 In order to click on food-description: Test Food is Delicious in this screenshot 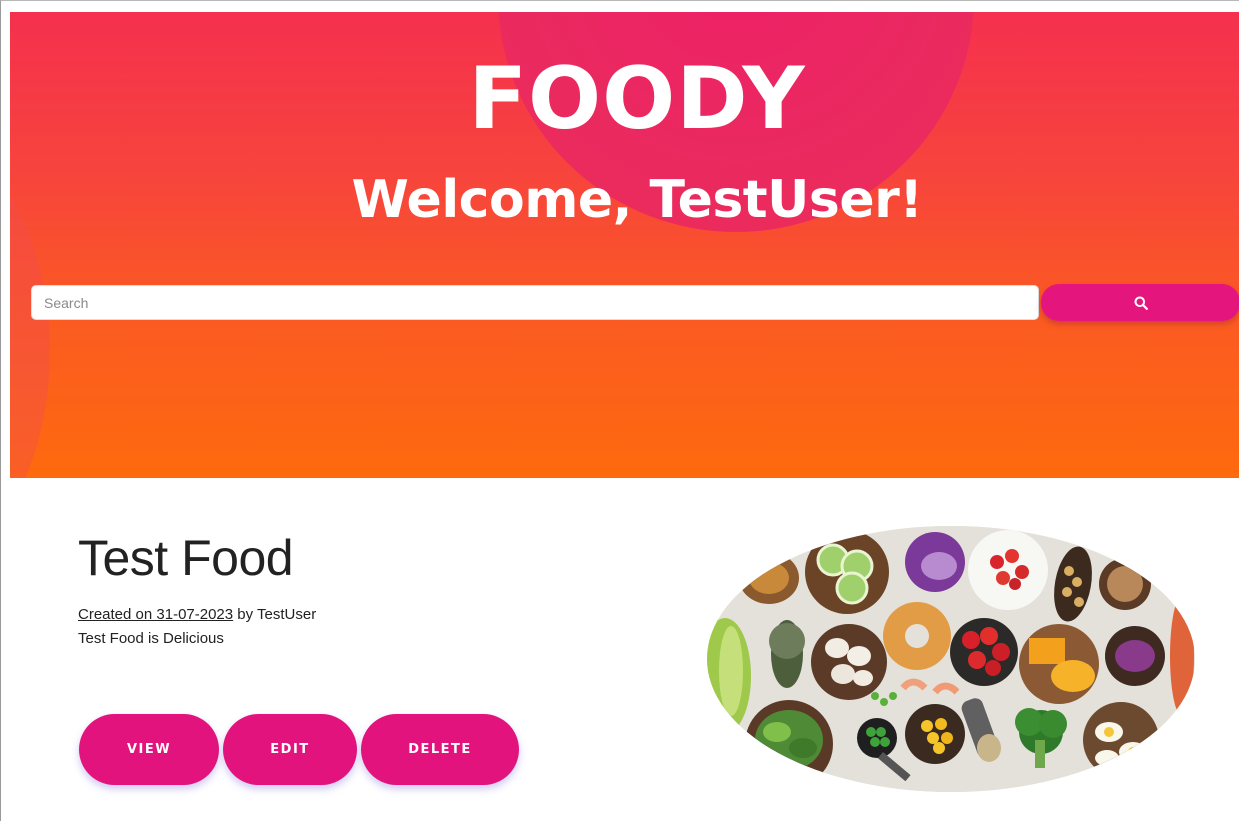, I will do `click(151, 638)`.